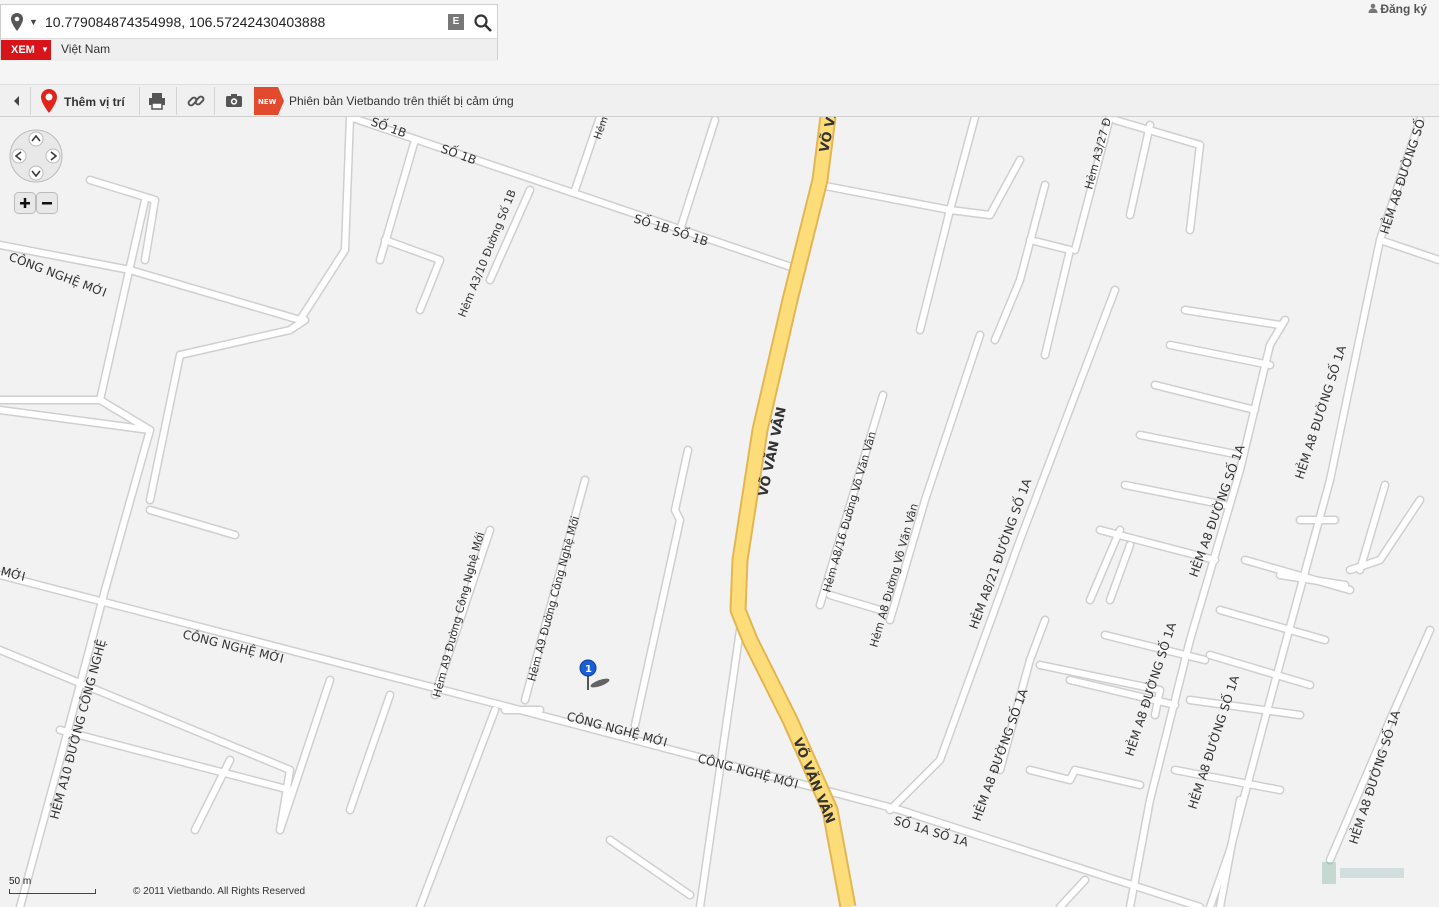 The width and height of the screenshot is (1439, 907). What do you see at coordinates (17, 22) in the screenshot?
I see `location-pin-icon` at bounding box center [17, 22].